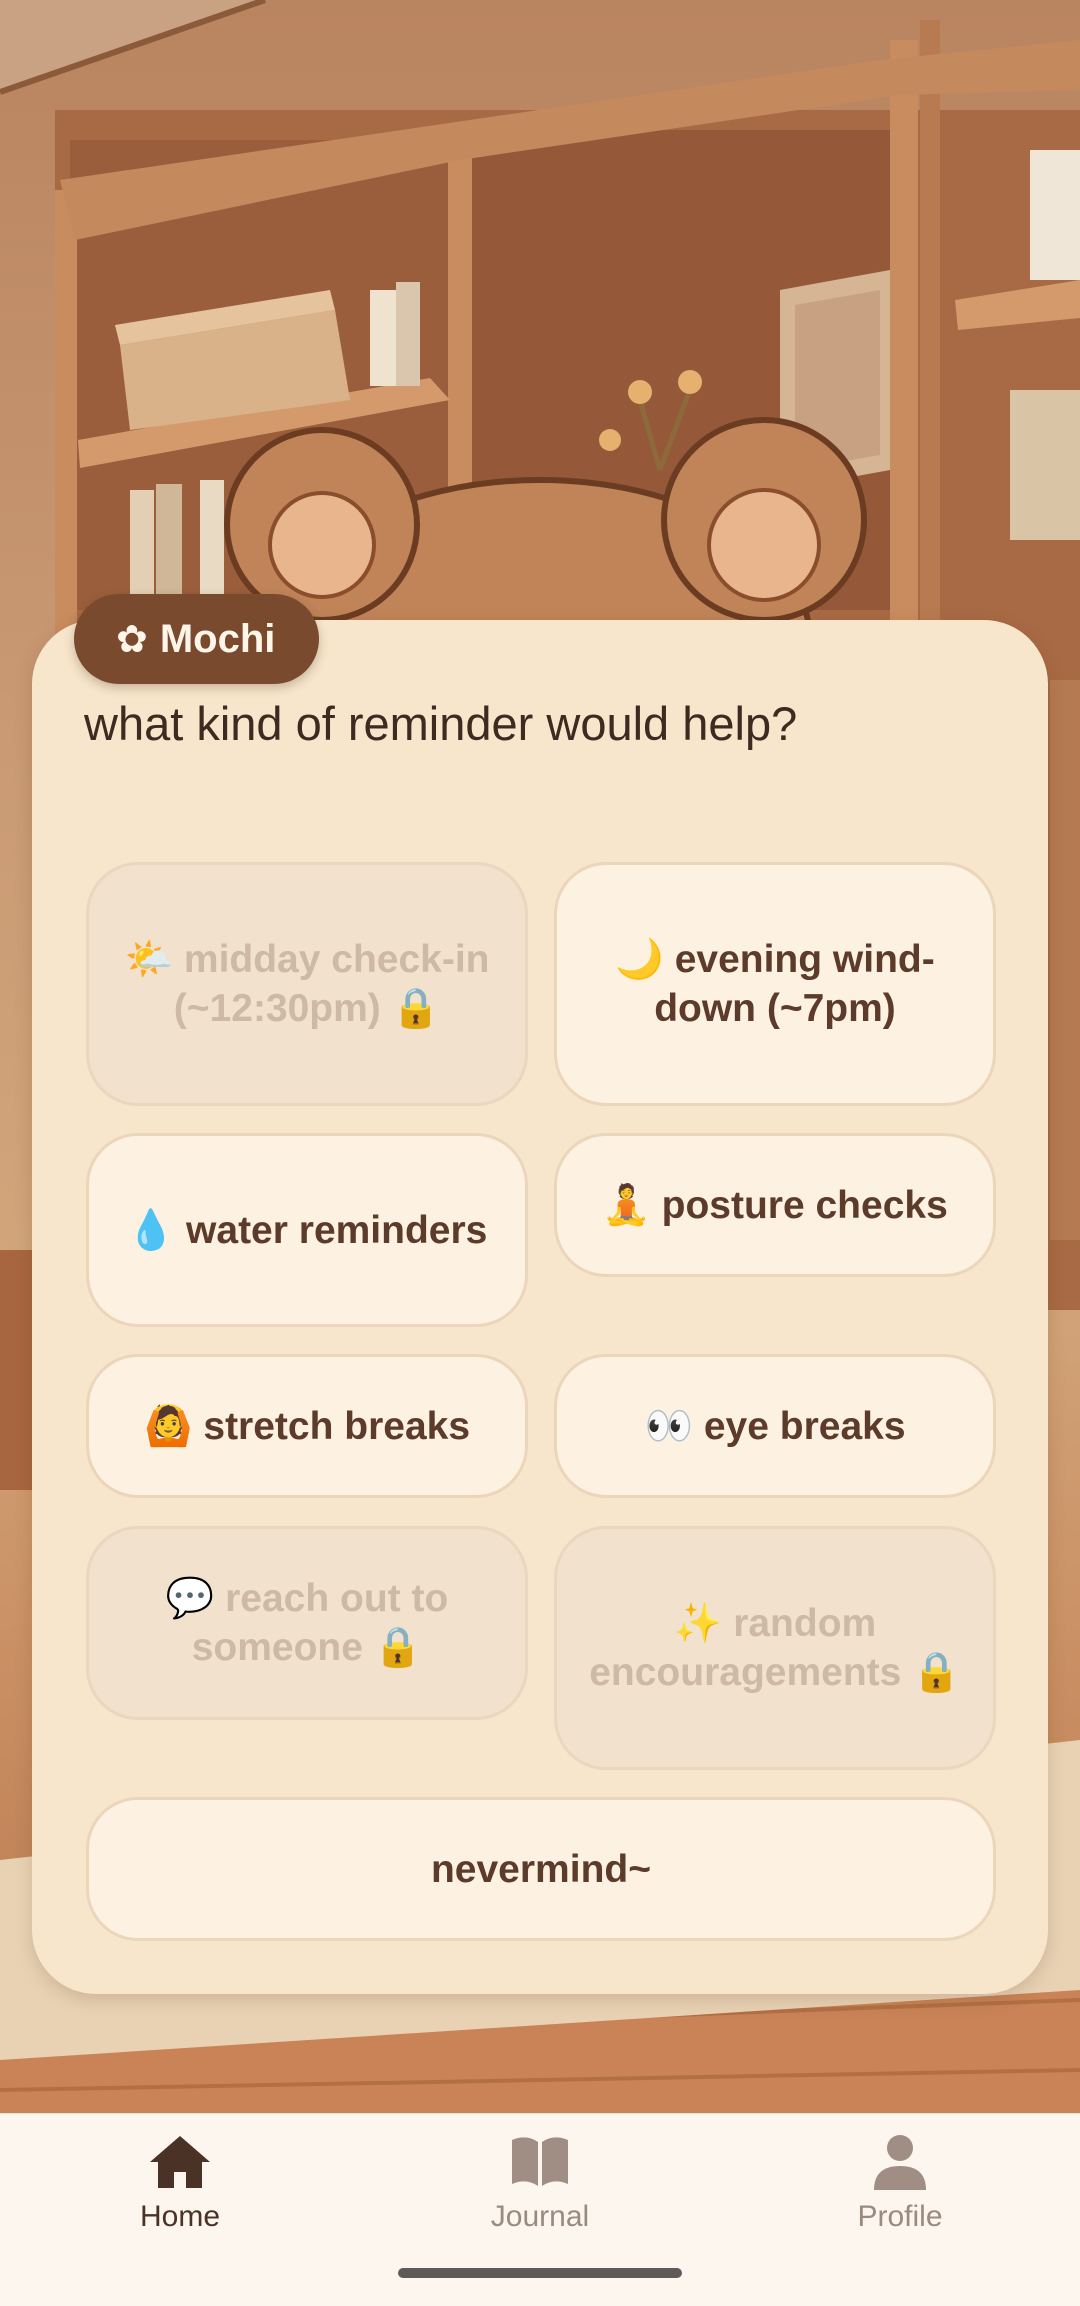  I want to click on option-random-encouragements: ✨ random encouragements 🔒, so click(775, 1648).